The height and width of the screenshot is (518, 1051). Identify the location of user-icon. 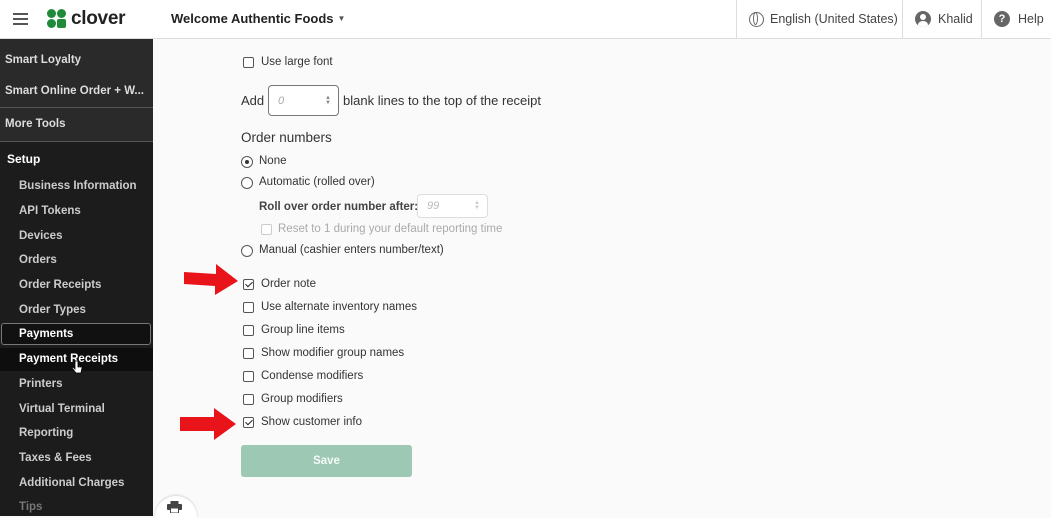
(923, 19).